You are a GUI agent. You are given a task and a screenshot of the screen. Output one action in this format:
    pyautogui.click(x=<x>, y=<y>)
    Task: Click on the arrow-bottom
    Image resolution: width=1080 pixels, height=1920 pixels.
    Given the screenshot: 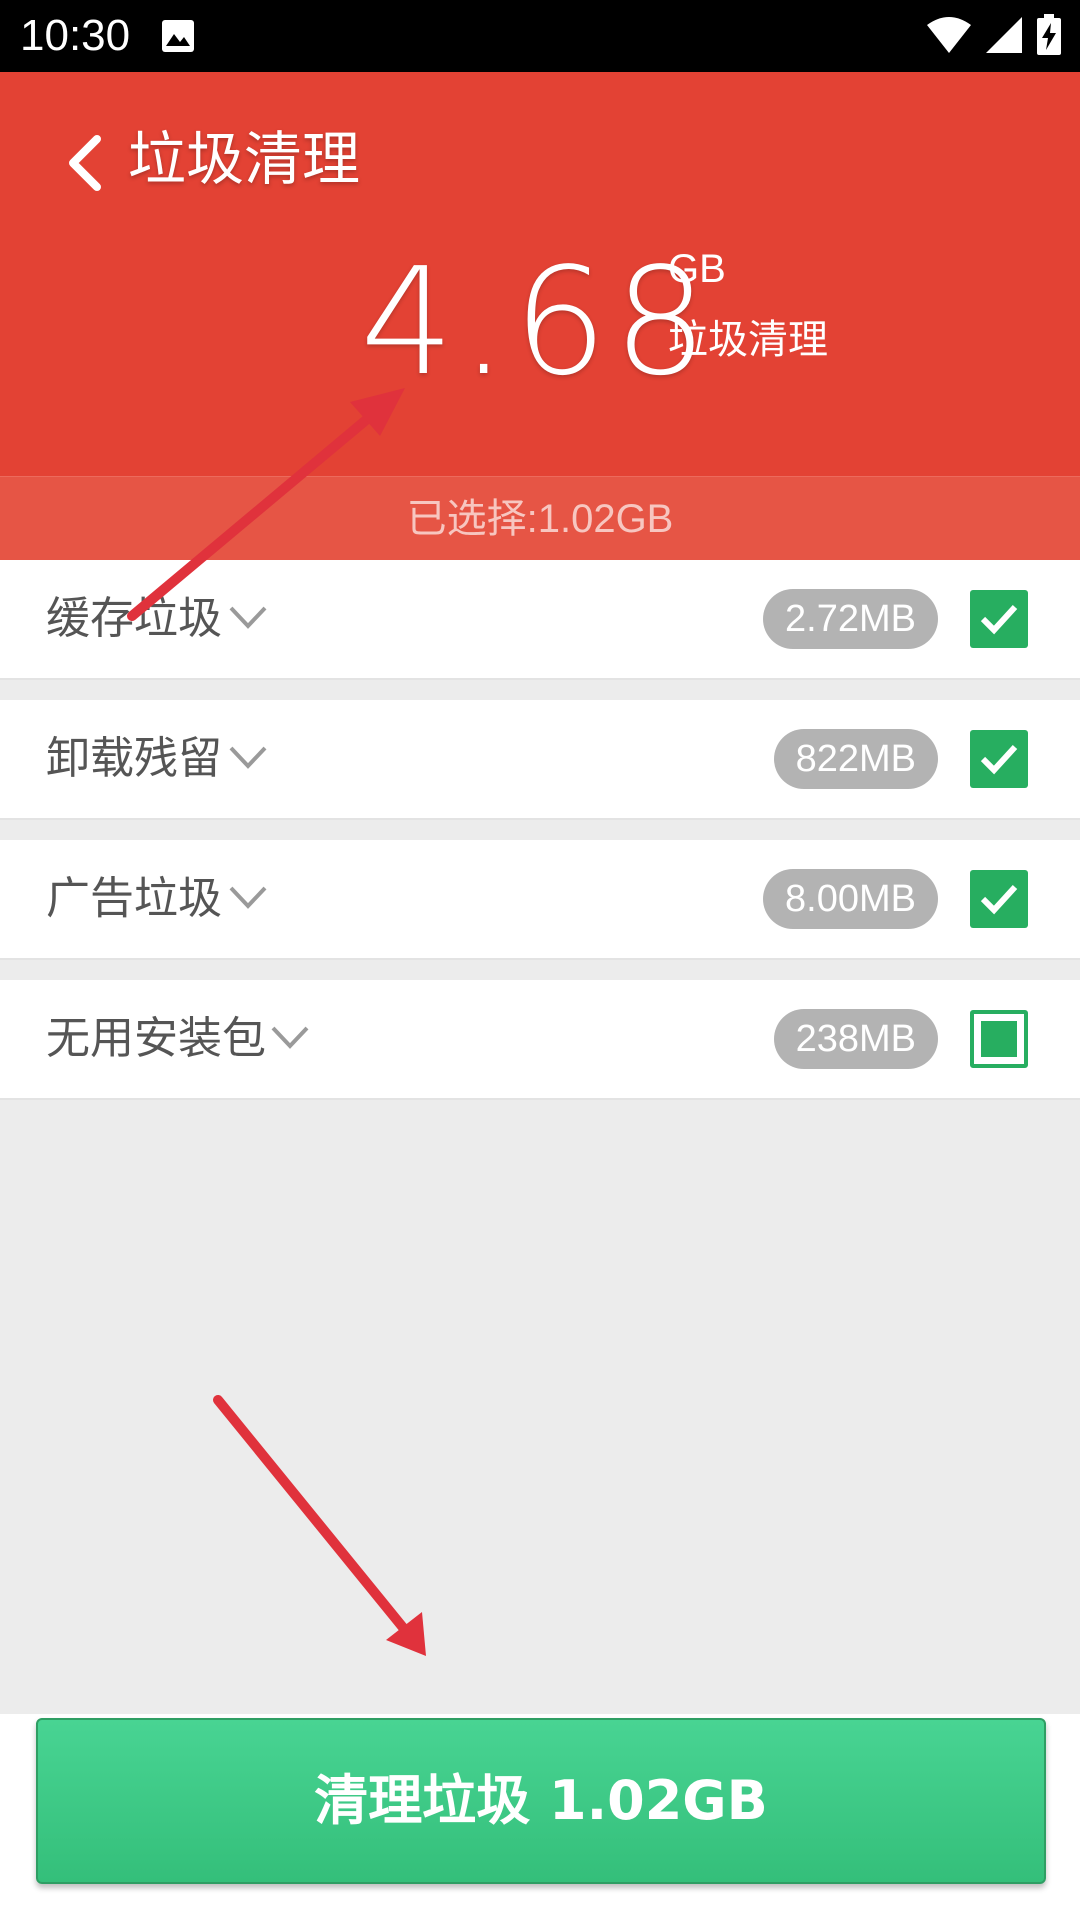 What is the action you would take?
    pyautogui.click(x=319, y=1525)
    